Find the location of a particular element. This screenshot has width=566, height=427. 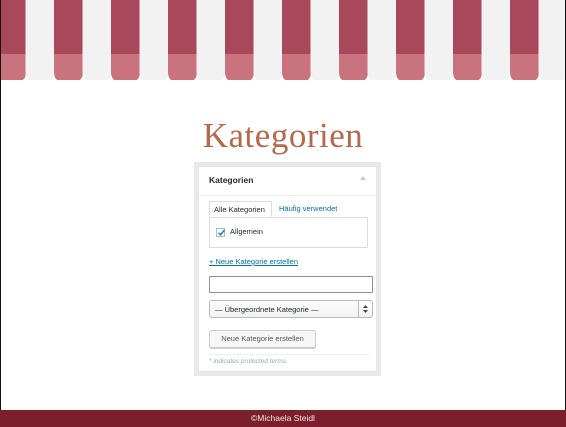

metabox-title: Kategorien is located at coordinates (231, 180).